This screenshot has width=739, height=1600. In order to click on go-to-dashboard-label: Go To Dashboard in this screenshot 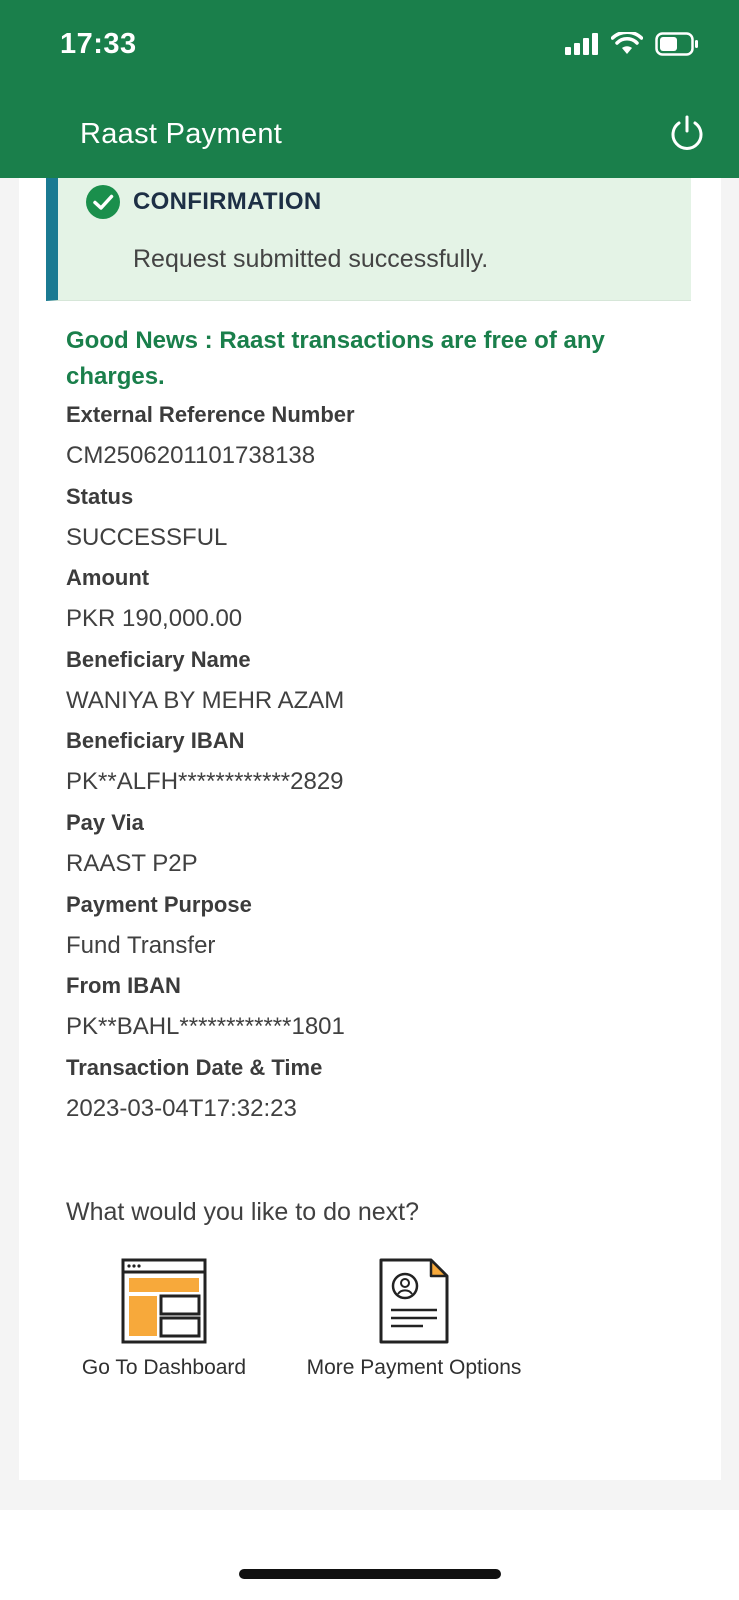, I will do `click(164, 1367)`.